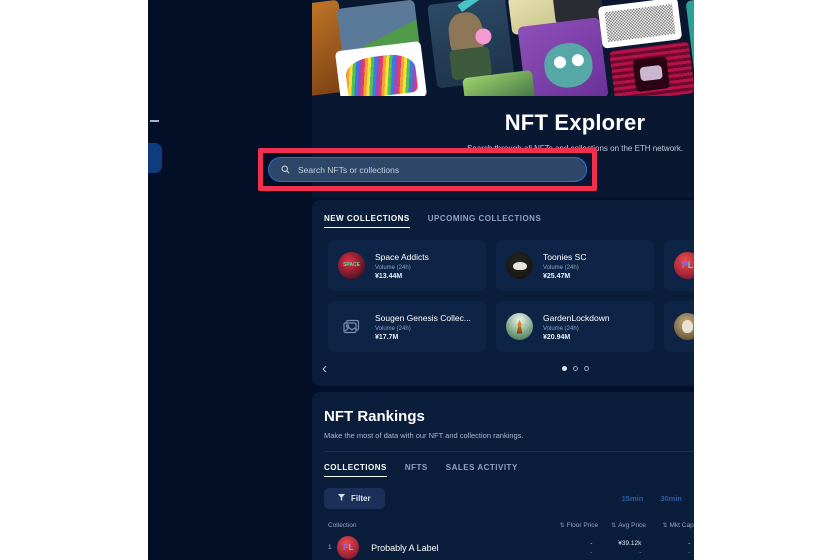  What do you see at coordinates (367, 221) in the screenshot?
I see `tab-new-collections: NEW COLLECTIONS` at bounding box center [367, 221].